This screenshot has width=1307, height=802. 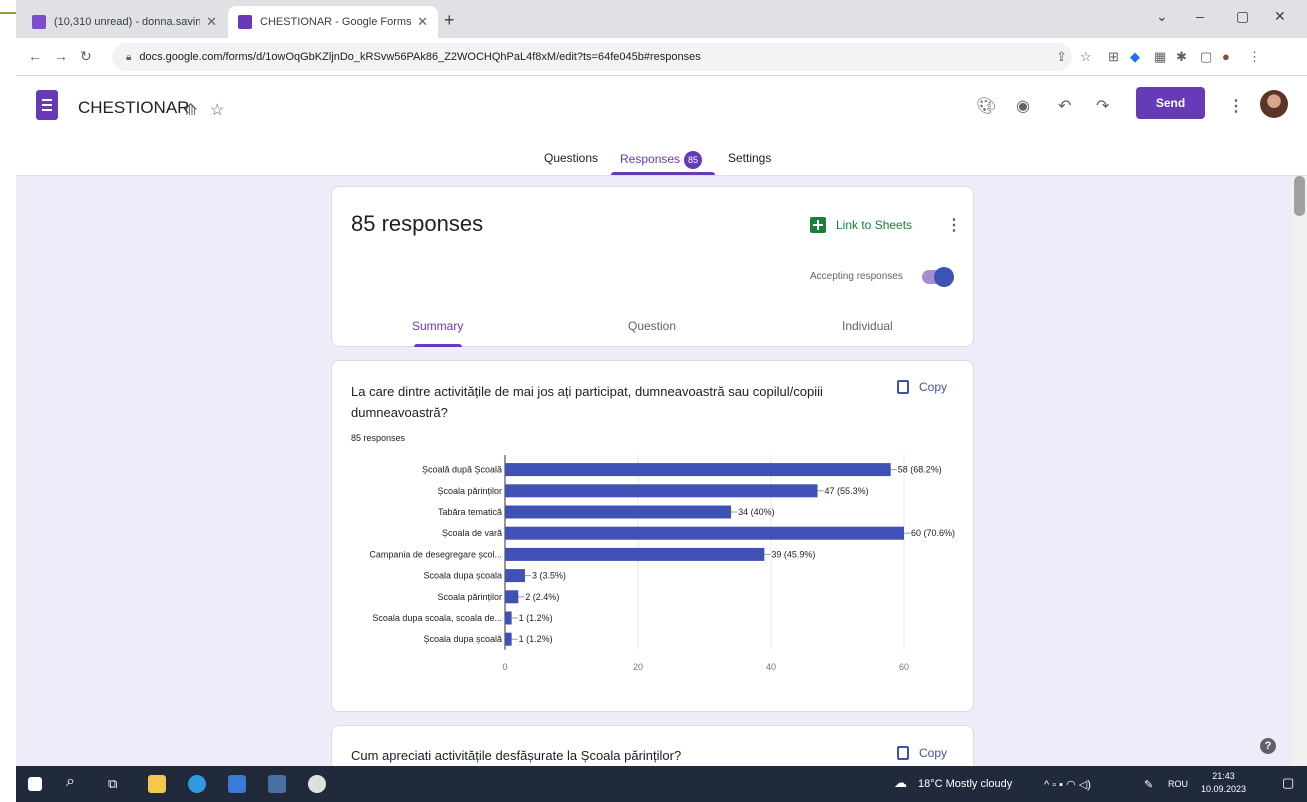 I want to click on left-gutter, so click(x=8, y=401).